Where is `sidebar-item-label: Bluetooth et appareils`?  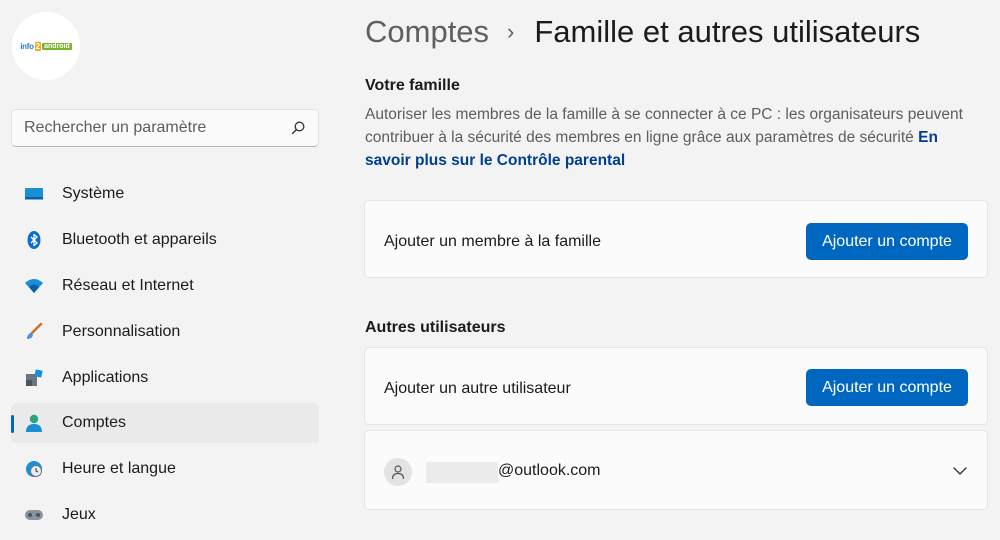
sidebar-item-label: Bluetooth et appareils is located at coordinates (139, 239).